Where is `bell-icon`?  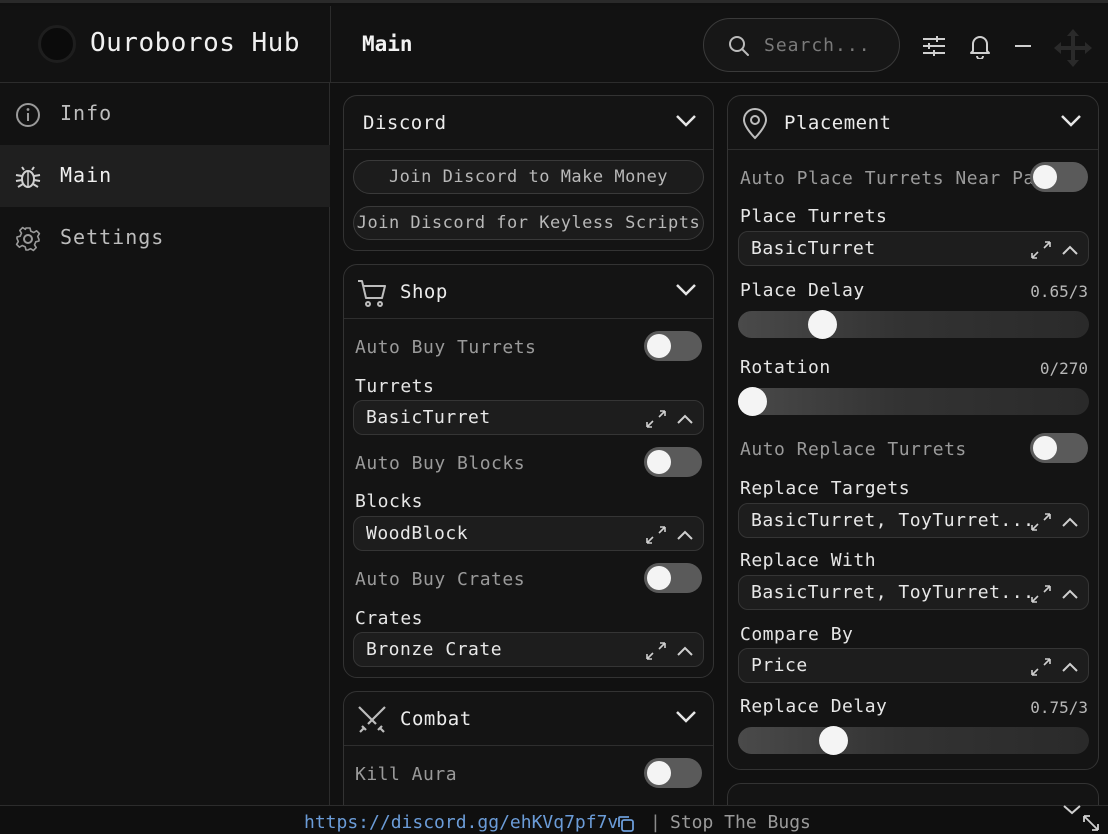
bell-icon is located at coordinates (980, 46).